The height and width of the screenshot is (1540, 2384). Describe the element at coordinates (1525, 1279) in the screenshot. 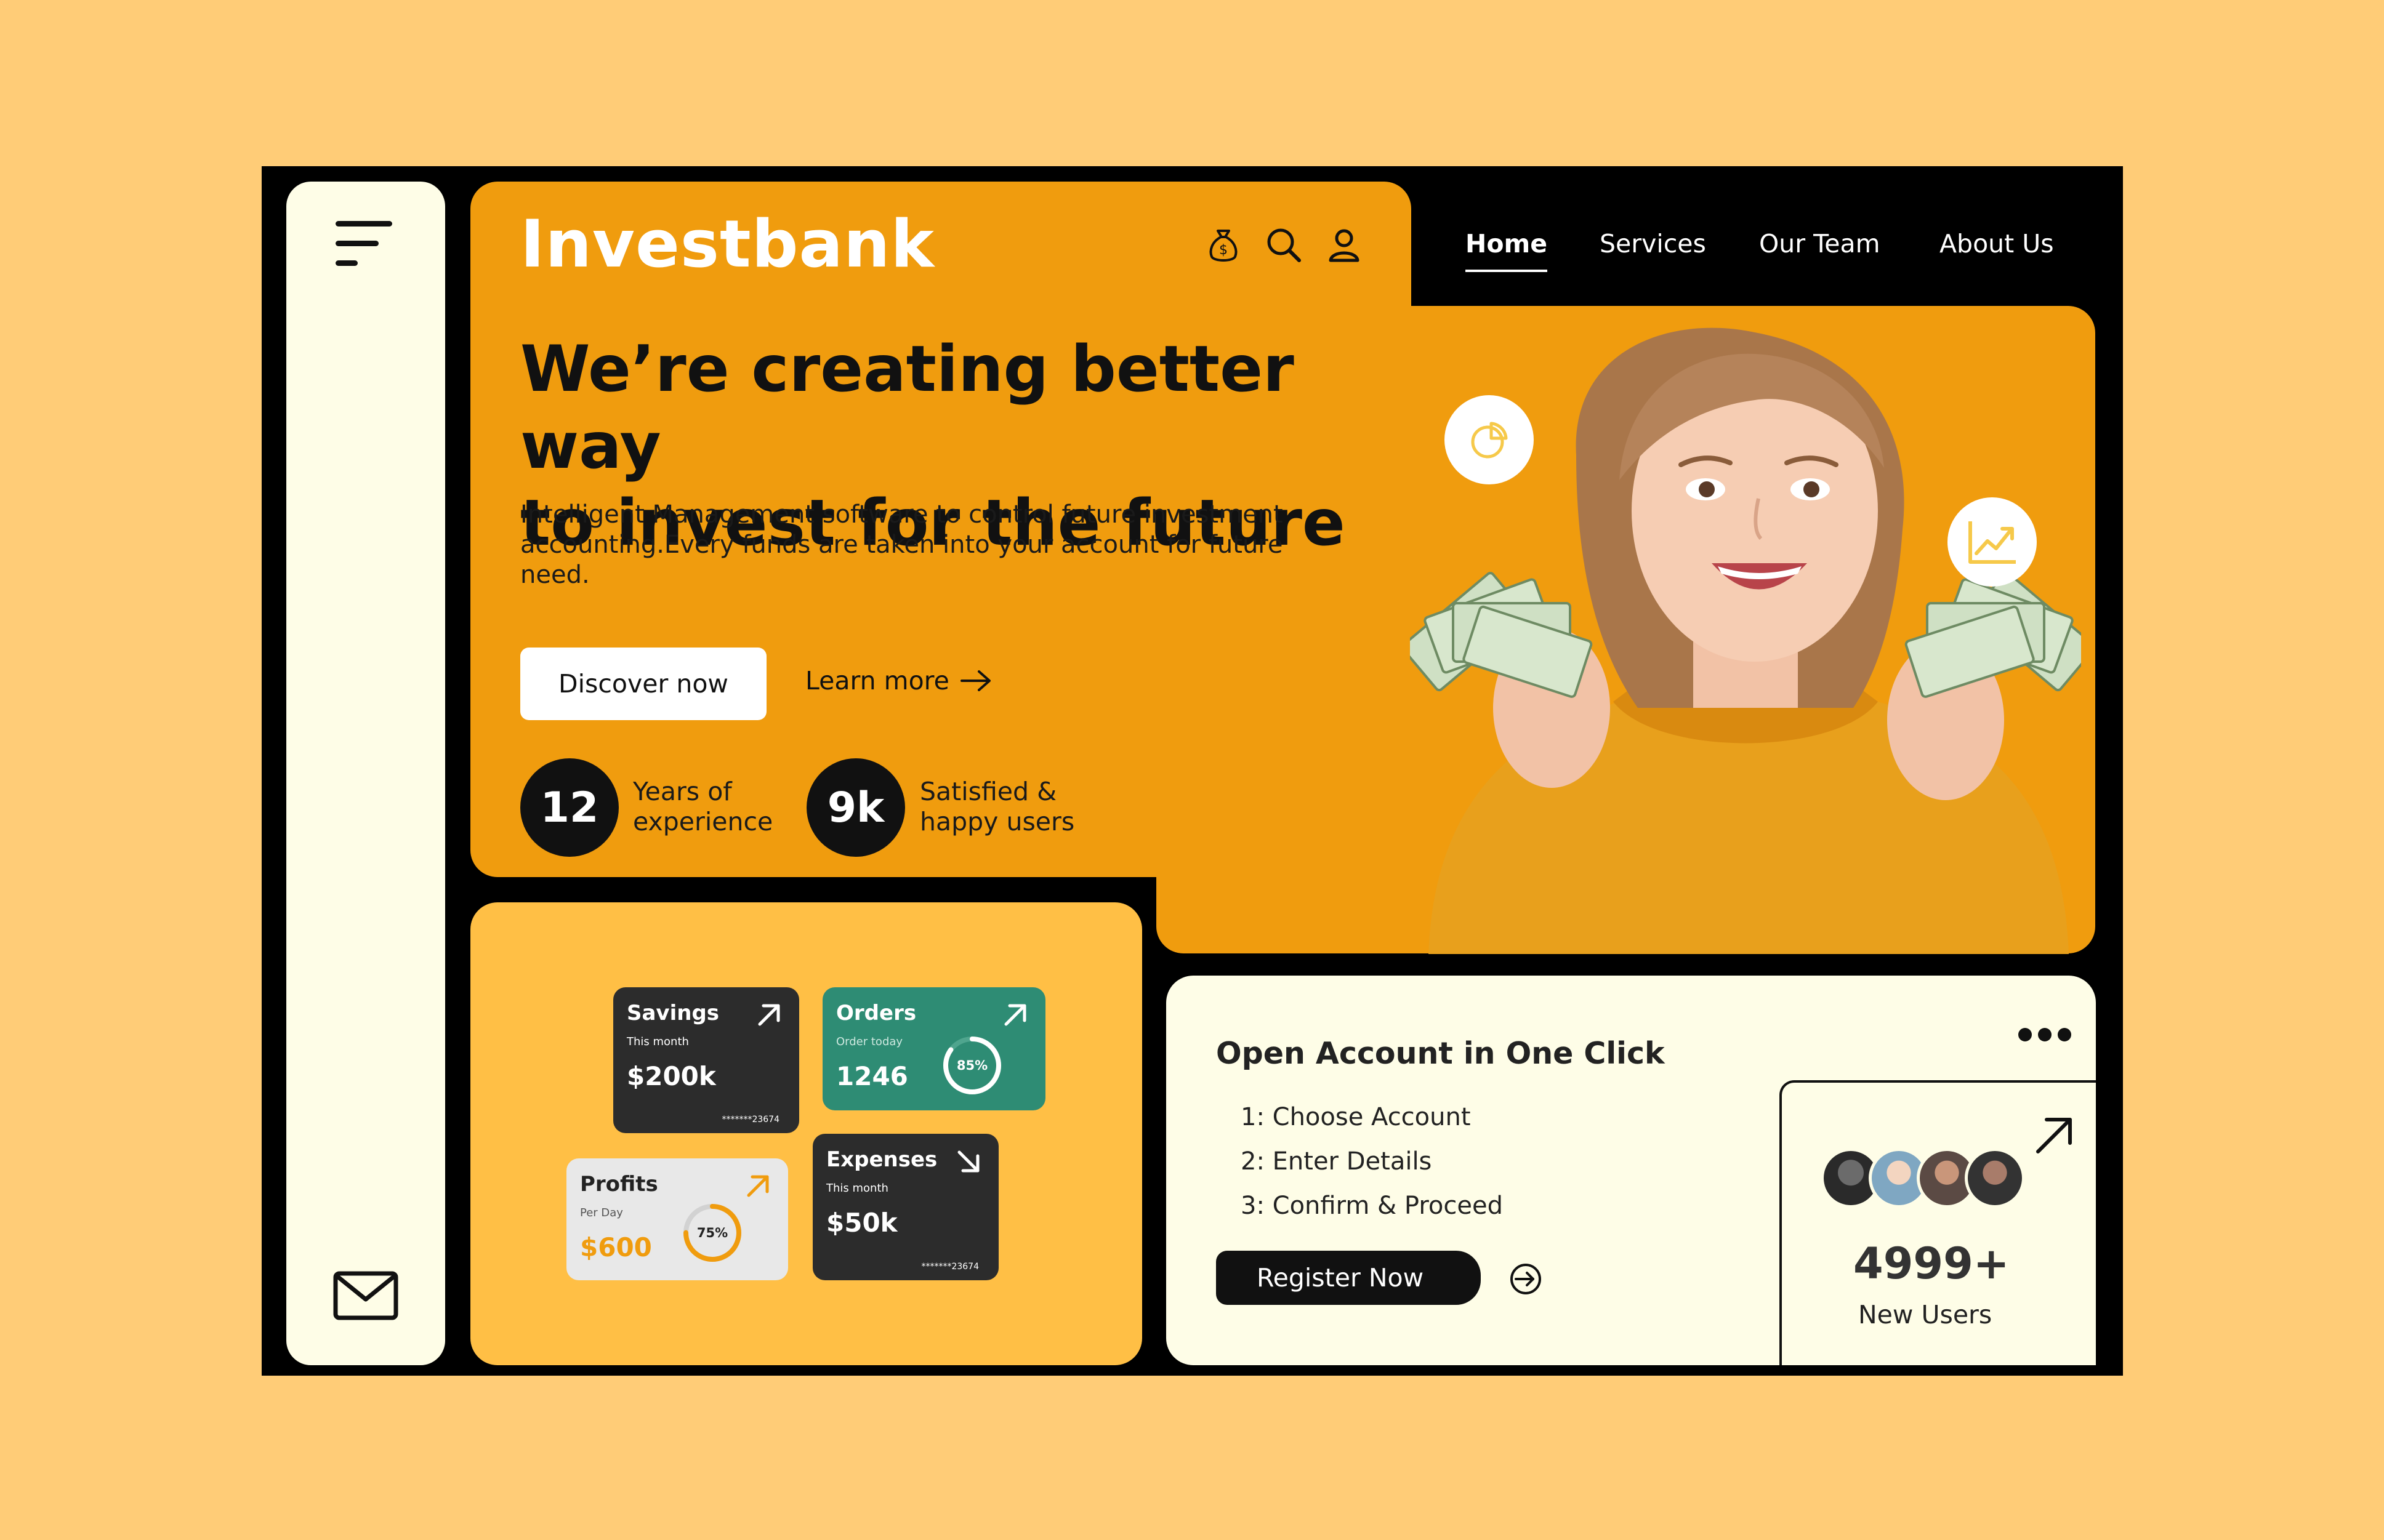

I see `arrow-circle-right-icon` at that location.